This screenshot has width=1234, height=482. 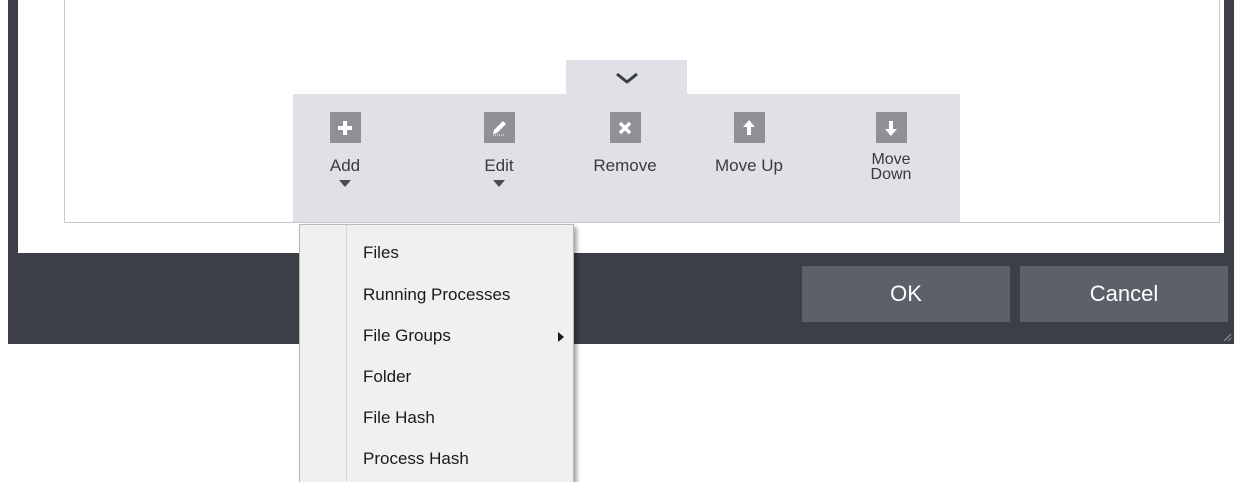 I want to click on move-down-label-line1: Move, so click(x=891, y=159).